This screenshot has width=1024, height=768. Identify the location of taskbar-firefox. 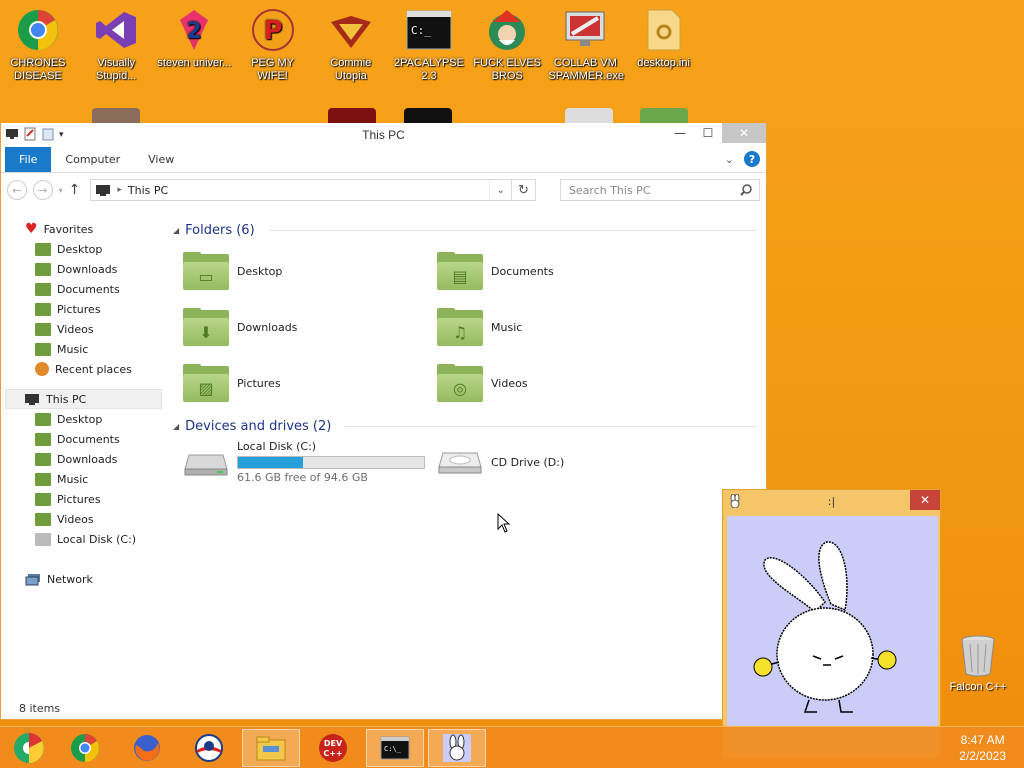
(147, 748).